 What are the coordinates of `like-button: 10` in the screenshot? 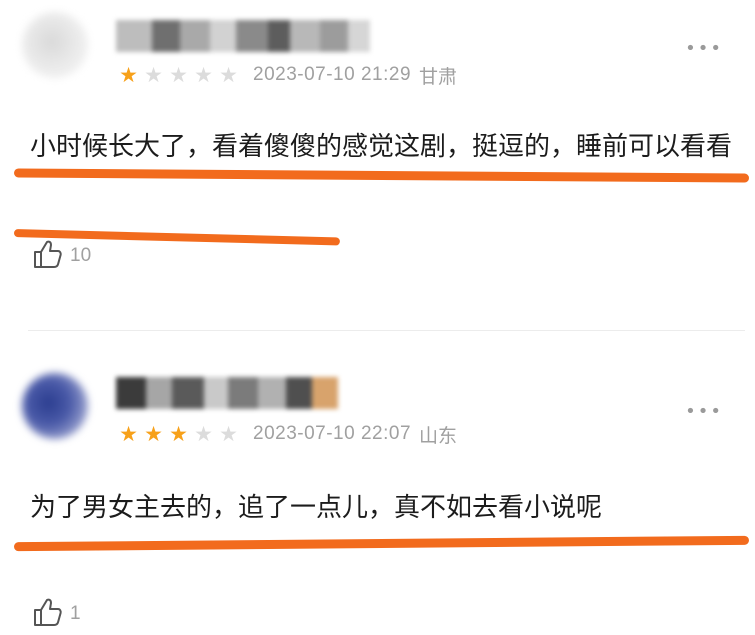 It's located at (60, 256).